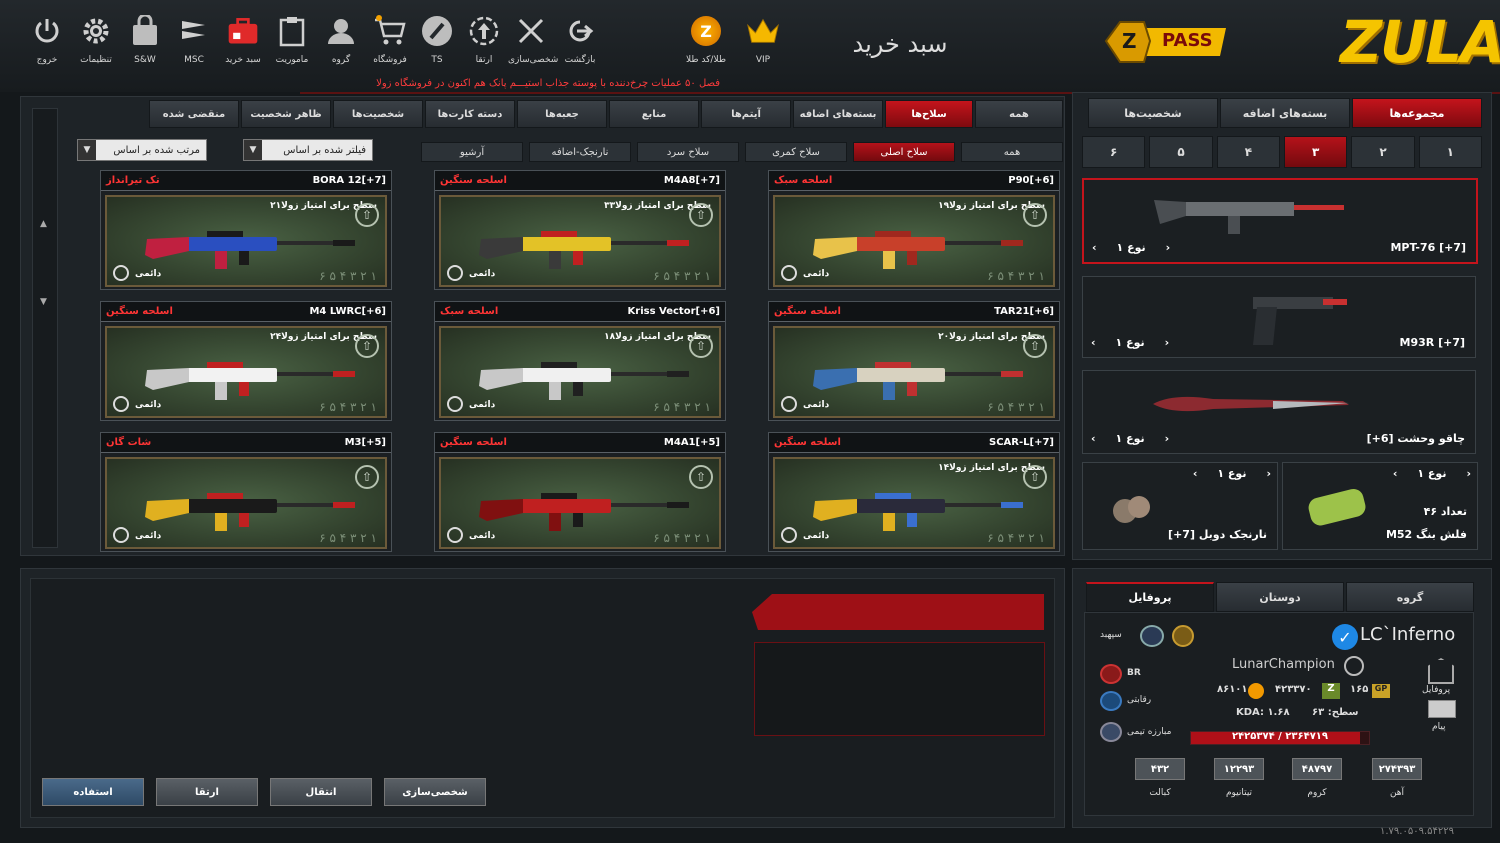 The height and width of the screenshot is (843, 1500). I want to click on message-icon, so click(1442, 709).